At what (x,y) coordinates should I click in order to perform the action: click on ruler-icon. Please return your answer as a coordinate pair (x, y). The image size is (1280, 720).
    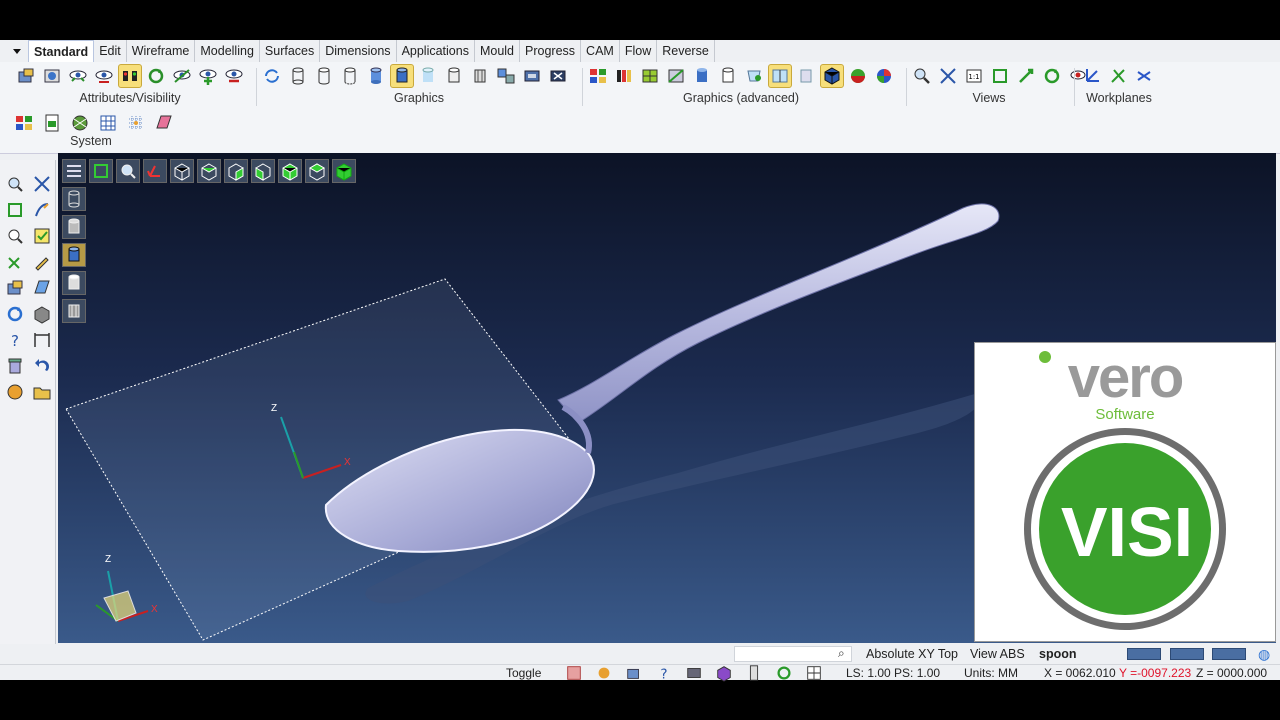
    Looking at the image, I should click on (754, 673).